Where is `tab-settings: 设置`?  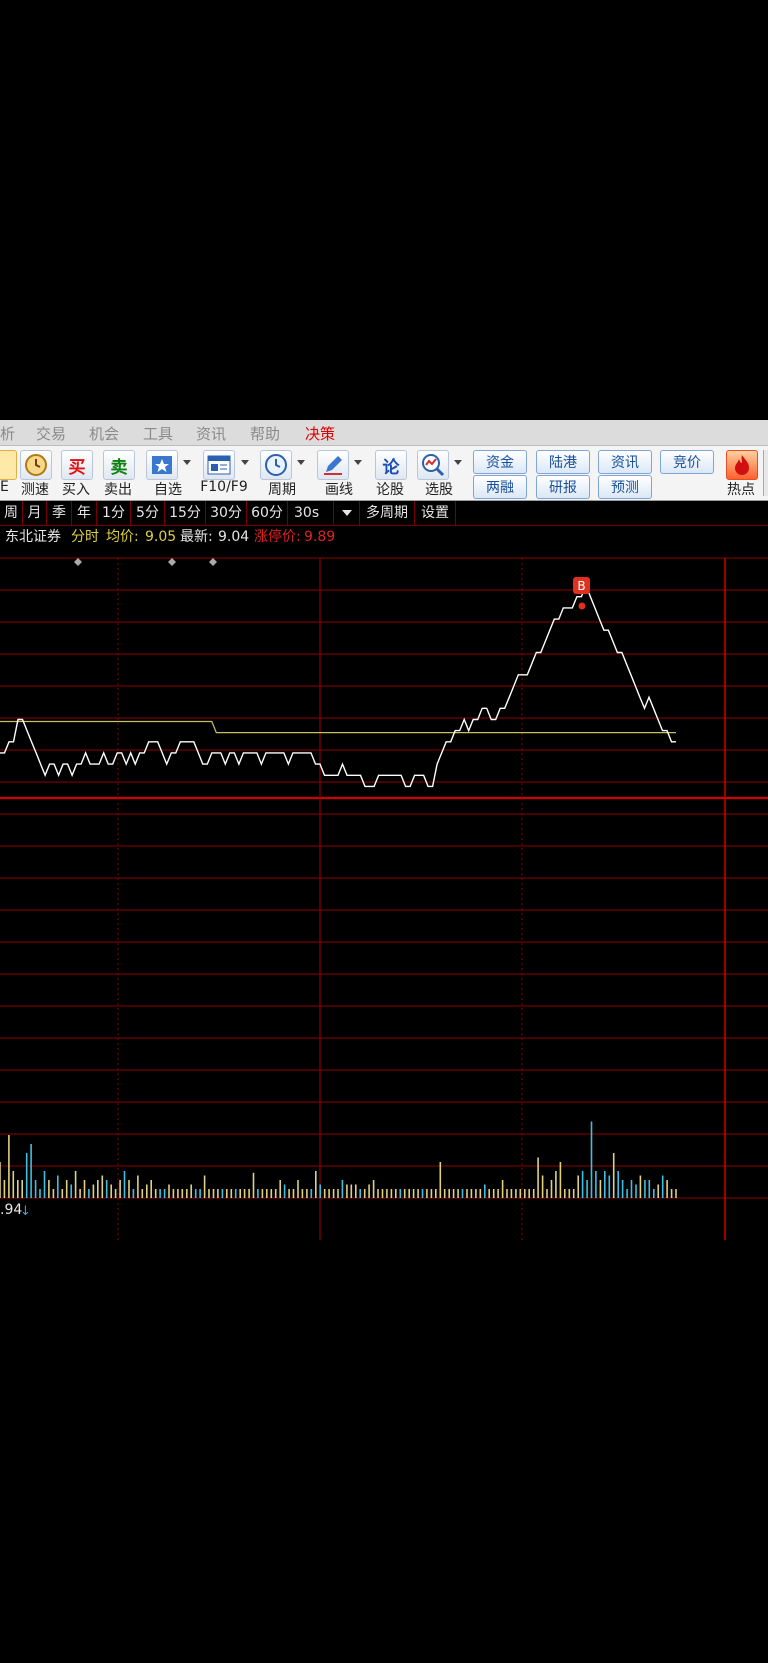
tab-settings: 设置 is located at coordinates (435, 513).